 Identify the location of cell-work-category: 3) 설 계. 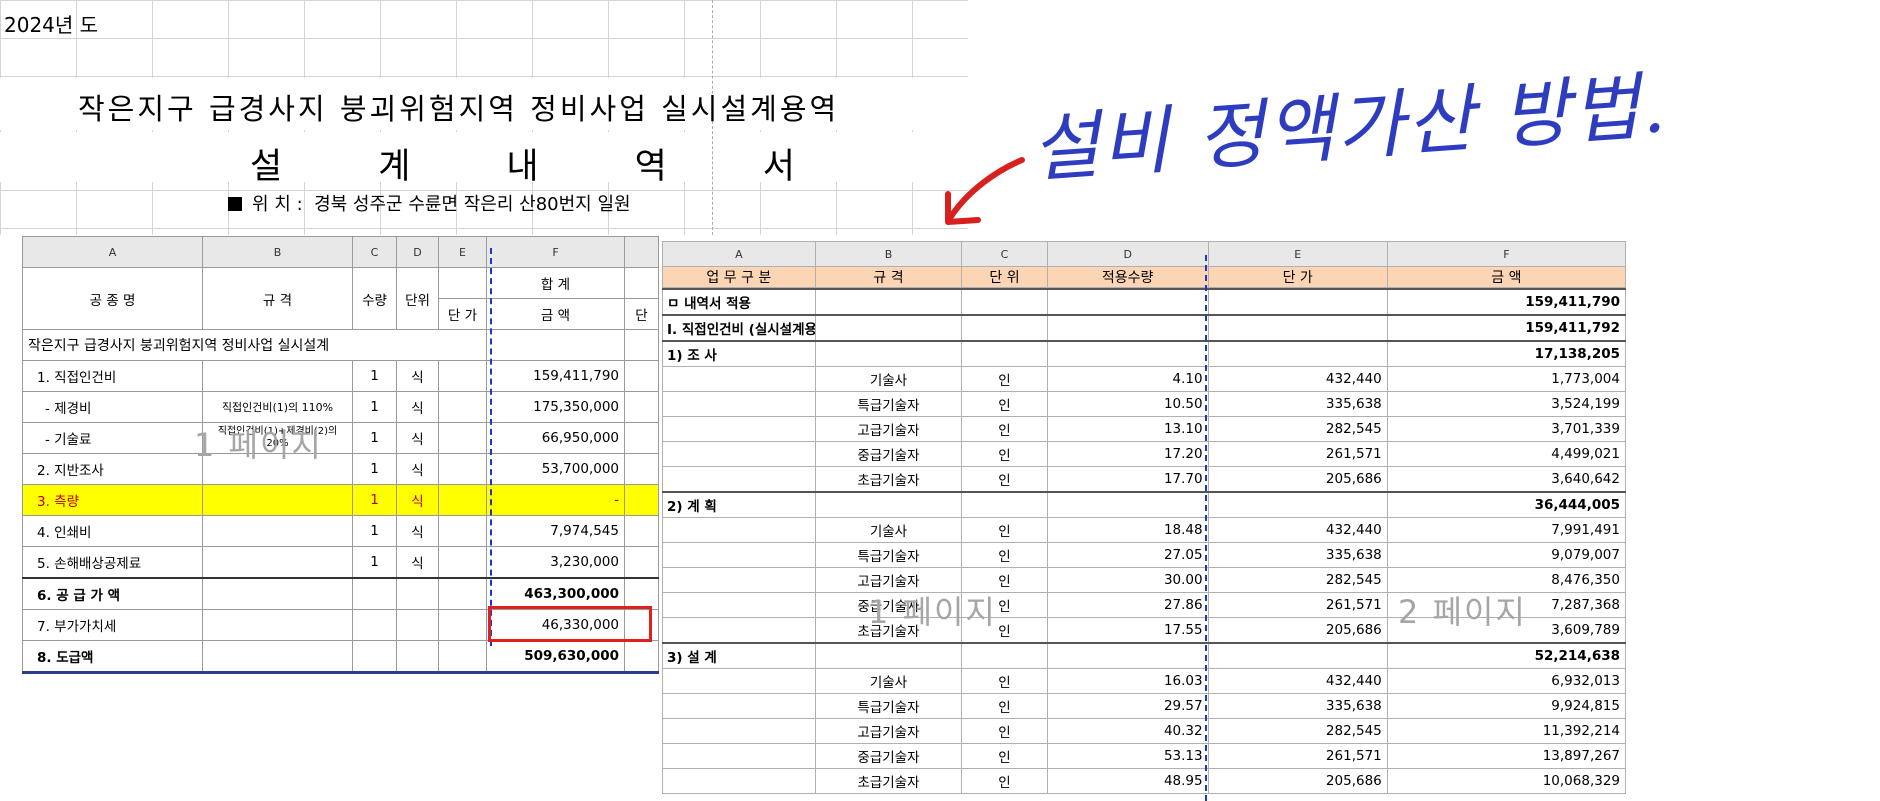
(739, 655).